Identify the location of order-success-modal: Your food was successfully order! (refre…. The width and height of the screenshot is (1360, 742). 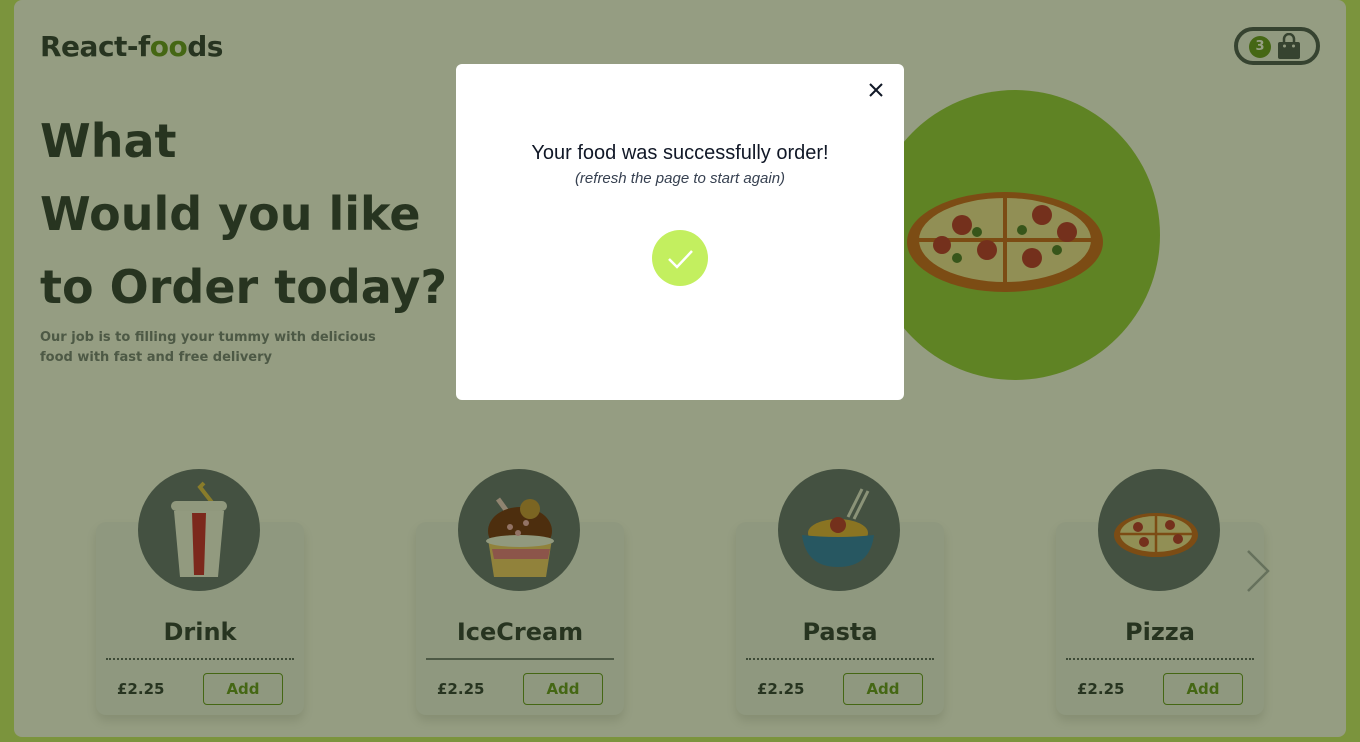
(680, 232).